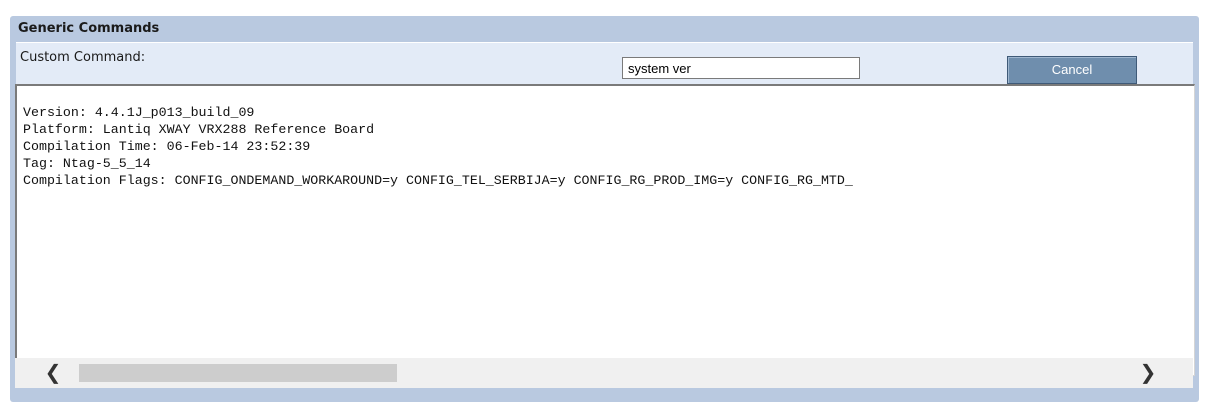  I want to click on chevron-right-icon: ❯, so click(1148, 372).